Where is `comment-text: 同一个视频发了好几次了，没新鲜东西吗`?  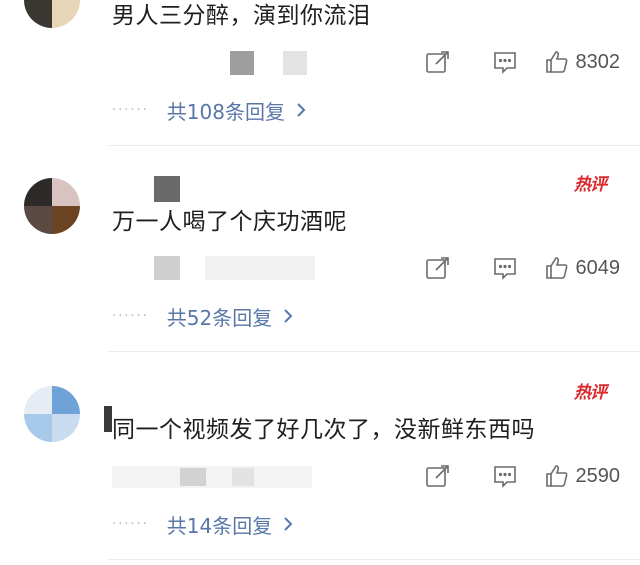 comment-text: 同一个视频发了好几次了，没新鲜东西吗 is located at coordinates (323, 430).